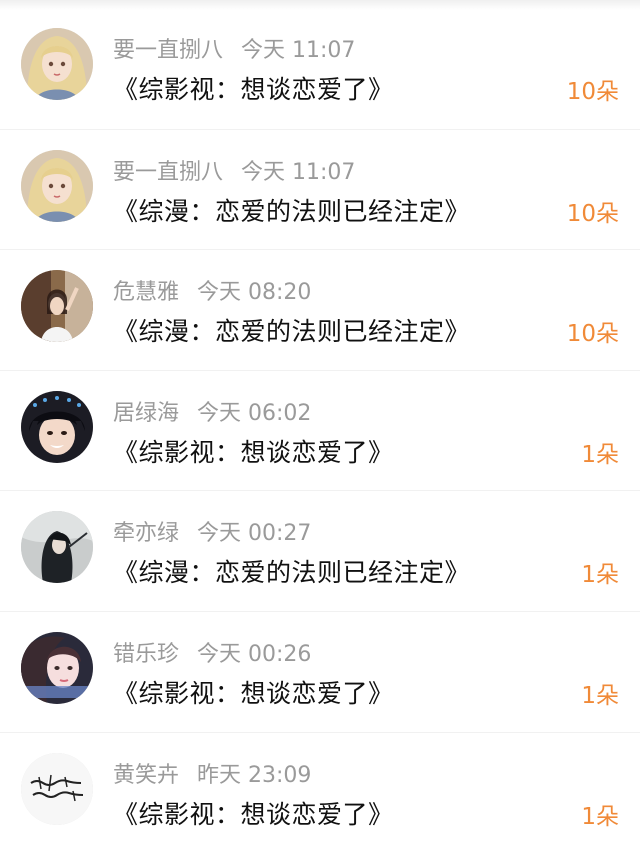 This screenshot has width=640, height=852. Describe the element at coordinates (320, 309) in the screenshot. I see `list-item: 危慧雅 今天 08:20 《综漫：恋爱的法则已经注定》 10朵` at that location.